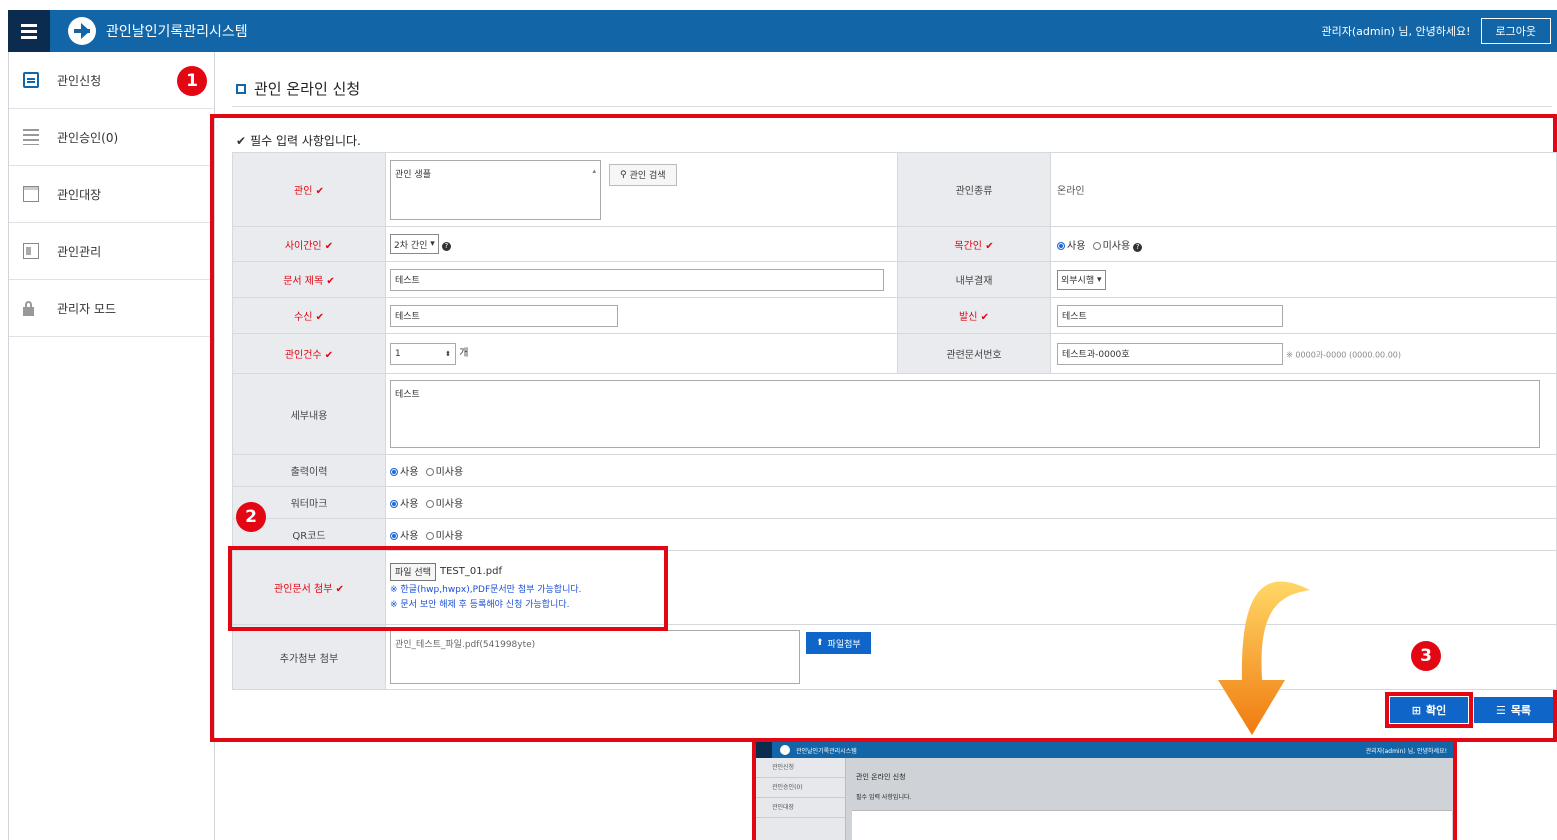 Image resolution: width=1557 pixels, height=840 pixels. Describe the element at coordinates (309, 279) in the screenshot. I see `doc-title-label: 문서 제목 ✔` at that location.